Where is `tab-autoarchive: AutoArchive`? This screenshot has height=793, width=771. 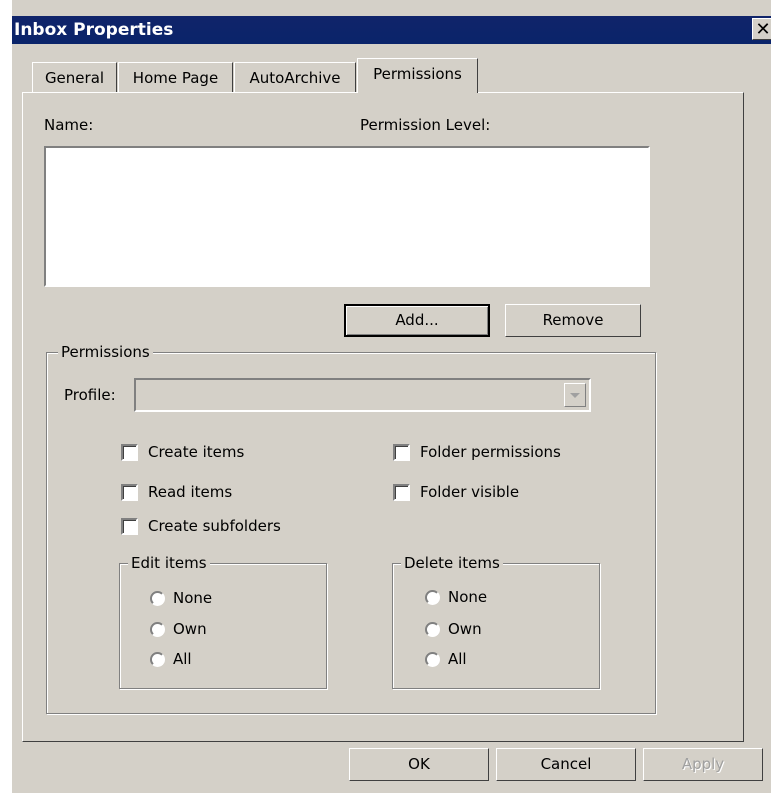
tab-autoarchive: AutoArchive is located at coordinates (295, 77).